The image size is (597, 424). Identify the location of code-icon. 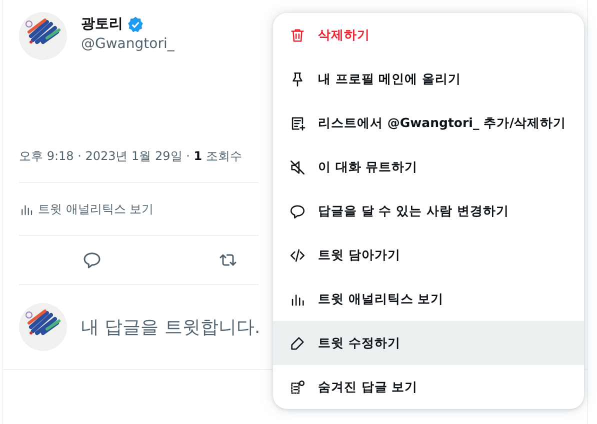
(297, 255).